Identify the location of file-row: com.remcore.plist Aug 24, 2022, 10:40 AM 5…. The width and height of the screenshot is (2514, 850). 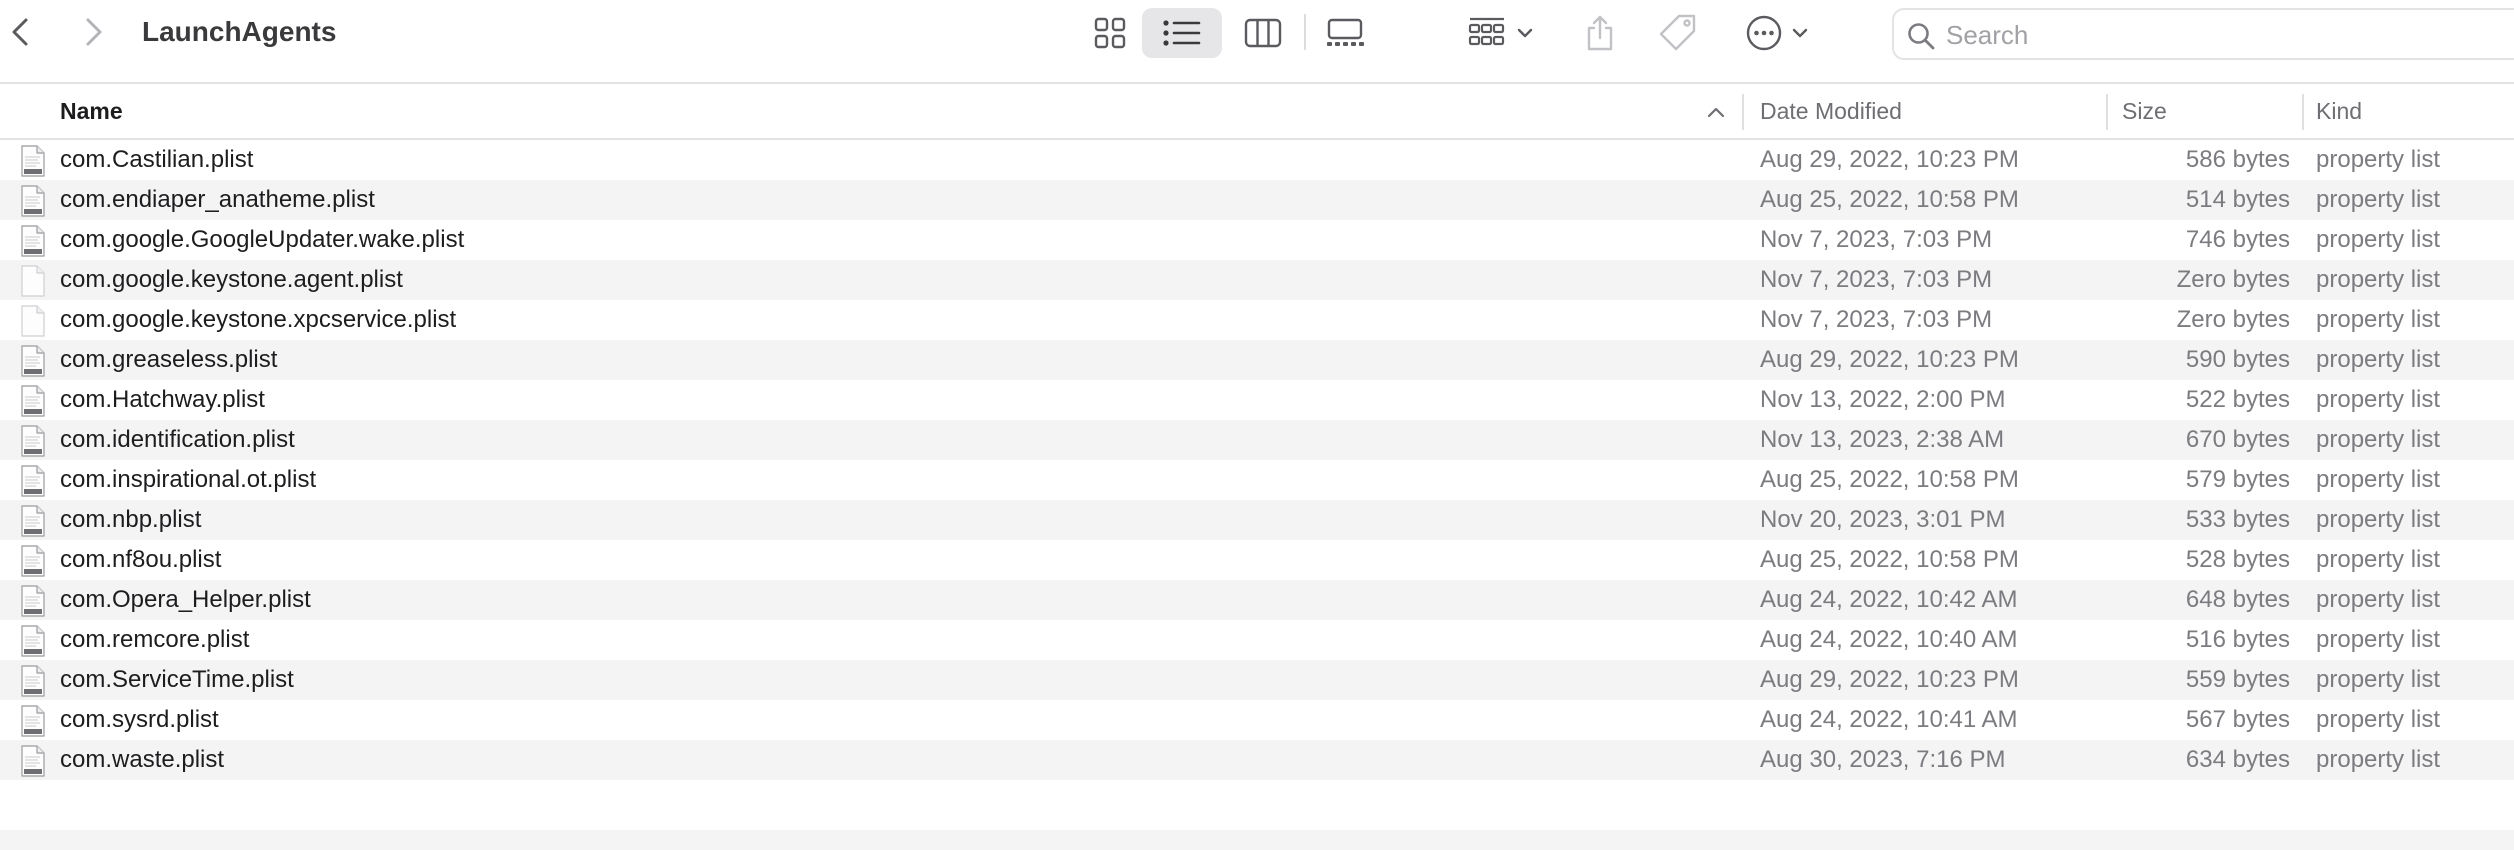
(1257, 640).